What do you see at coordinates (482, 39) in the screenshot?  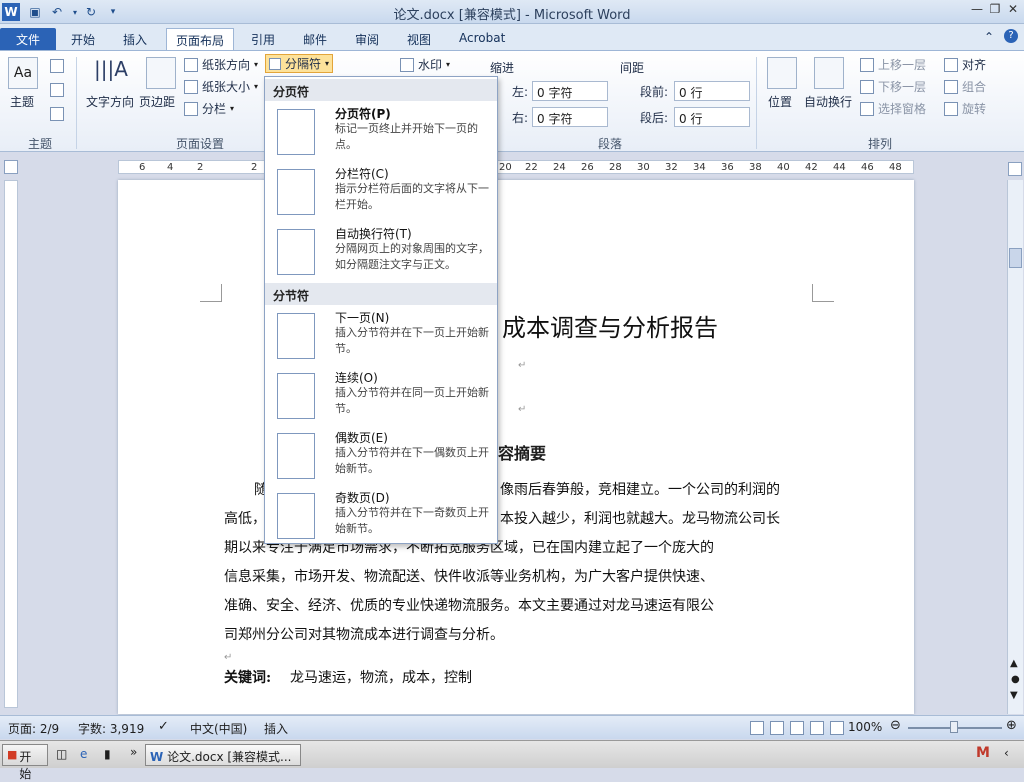 I see `tab-acrobat: Acrobat` at bounding box center [482, 39].